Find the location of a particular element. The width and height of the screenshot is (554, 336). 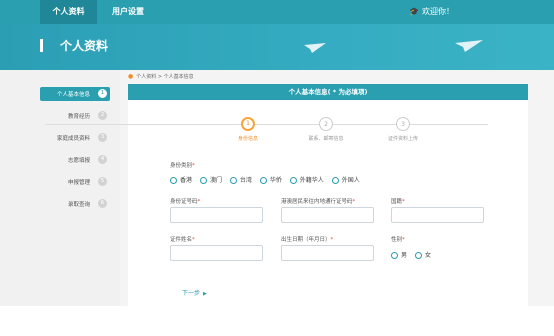

location-pin-icon: ● is located at coordinates (131, 76).